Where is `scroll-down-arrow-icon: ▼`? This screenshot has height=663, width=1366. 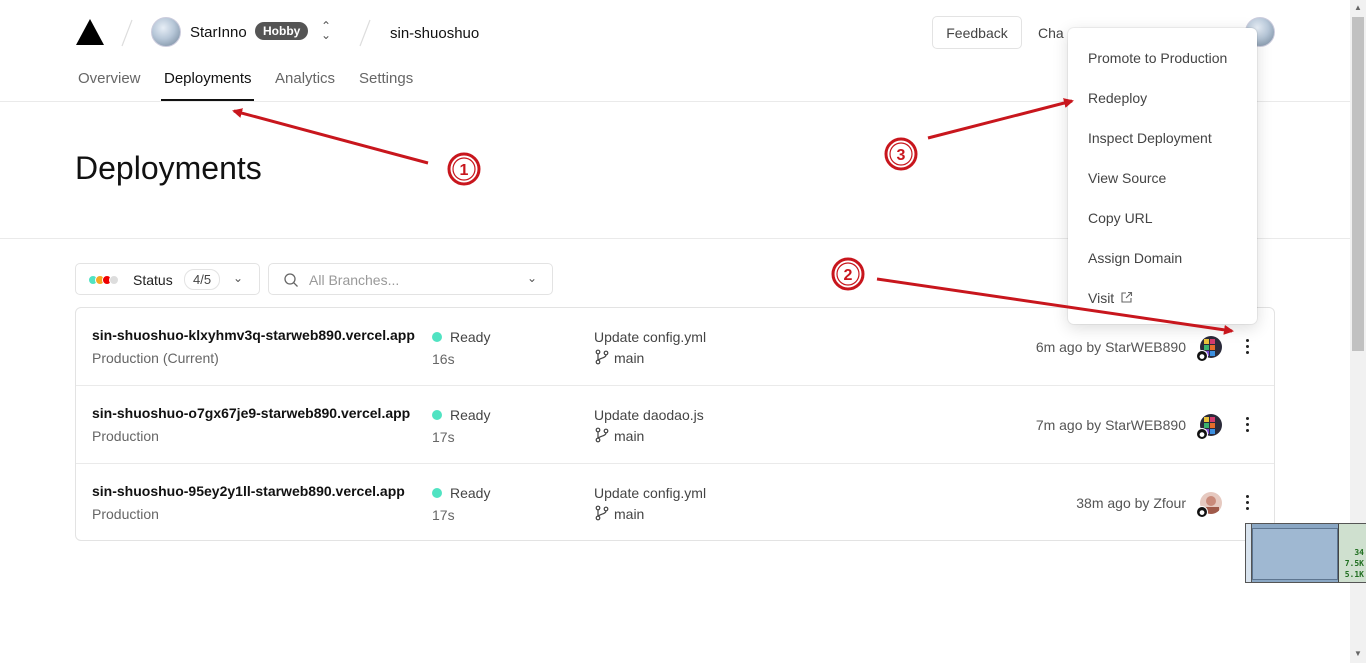 scroll-down-arrow-icon: ▼ is located at coordinates (1358, 654).